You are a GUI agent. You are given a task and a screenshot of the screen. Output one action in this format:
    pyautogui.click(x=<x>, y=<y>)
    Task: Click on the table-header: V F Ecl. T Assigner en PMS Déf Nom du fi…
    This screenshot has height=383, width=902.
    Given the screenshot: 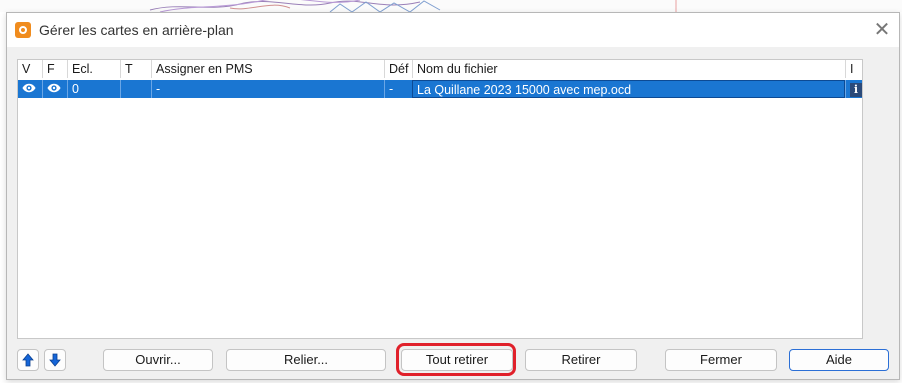 What is the action you would take?
    pyautogui.click(x=440, y=69)
    